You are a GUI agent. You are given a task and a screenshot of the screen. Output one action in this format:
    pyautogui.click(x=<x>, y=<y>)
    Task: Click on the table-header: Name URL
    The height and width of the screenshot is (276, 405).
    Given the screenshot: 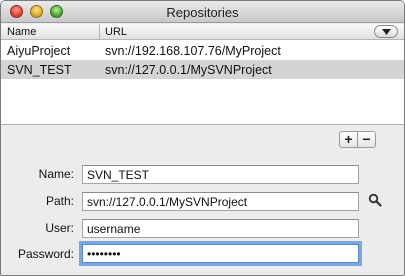 What is the action you would take?
    pyautogui.click(x=202, y=32)
    